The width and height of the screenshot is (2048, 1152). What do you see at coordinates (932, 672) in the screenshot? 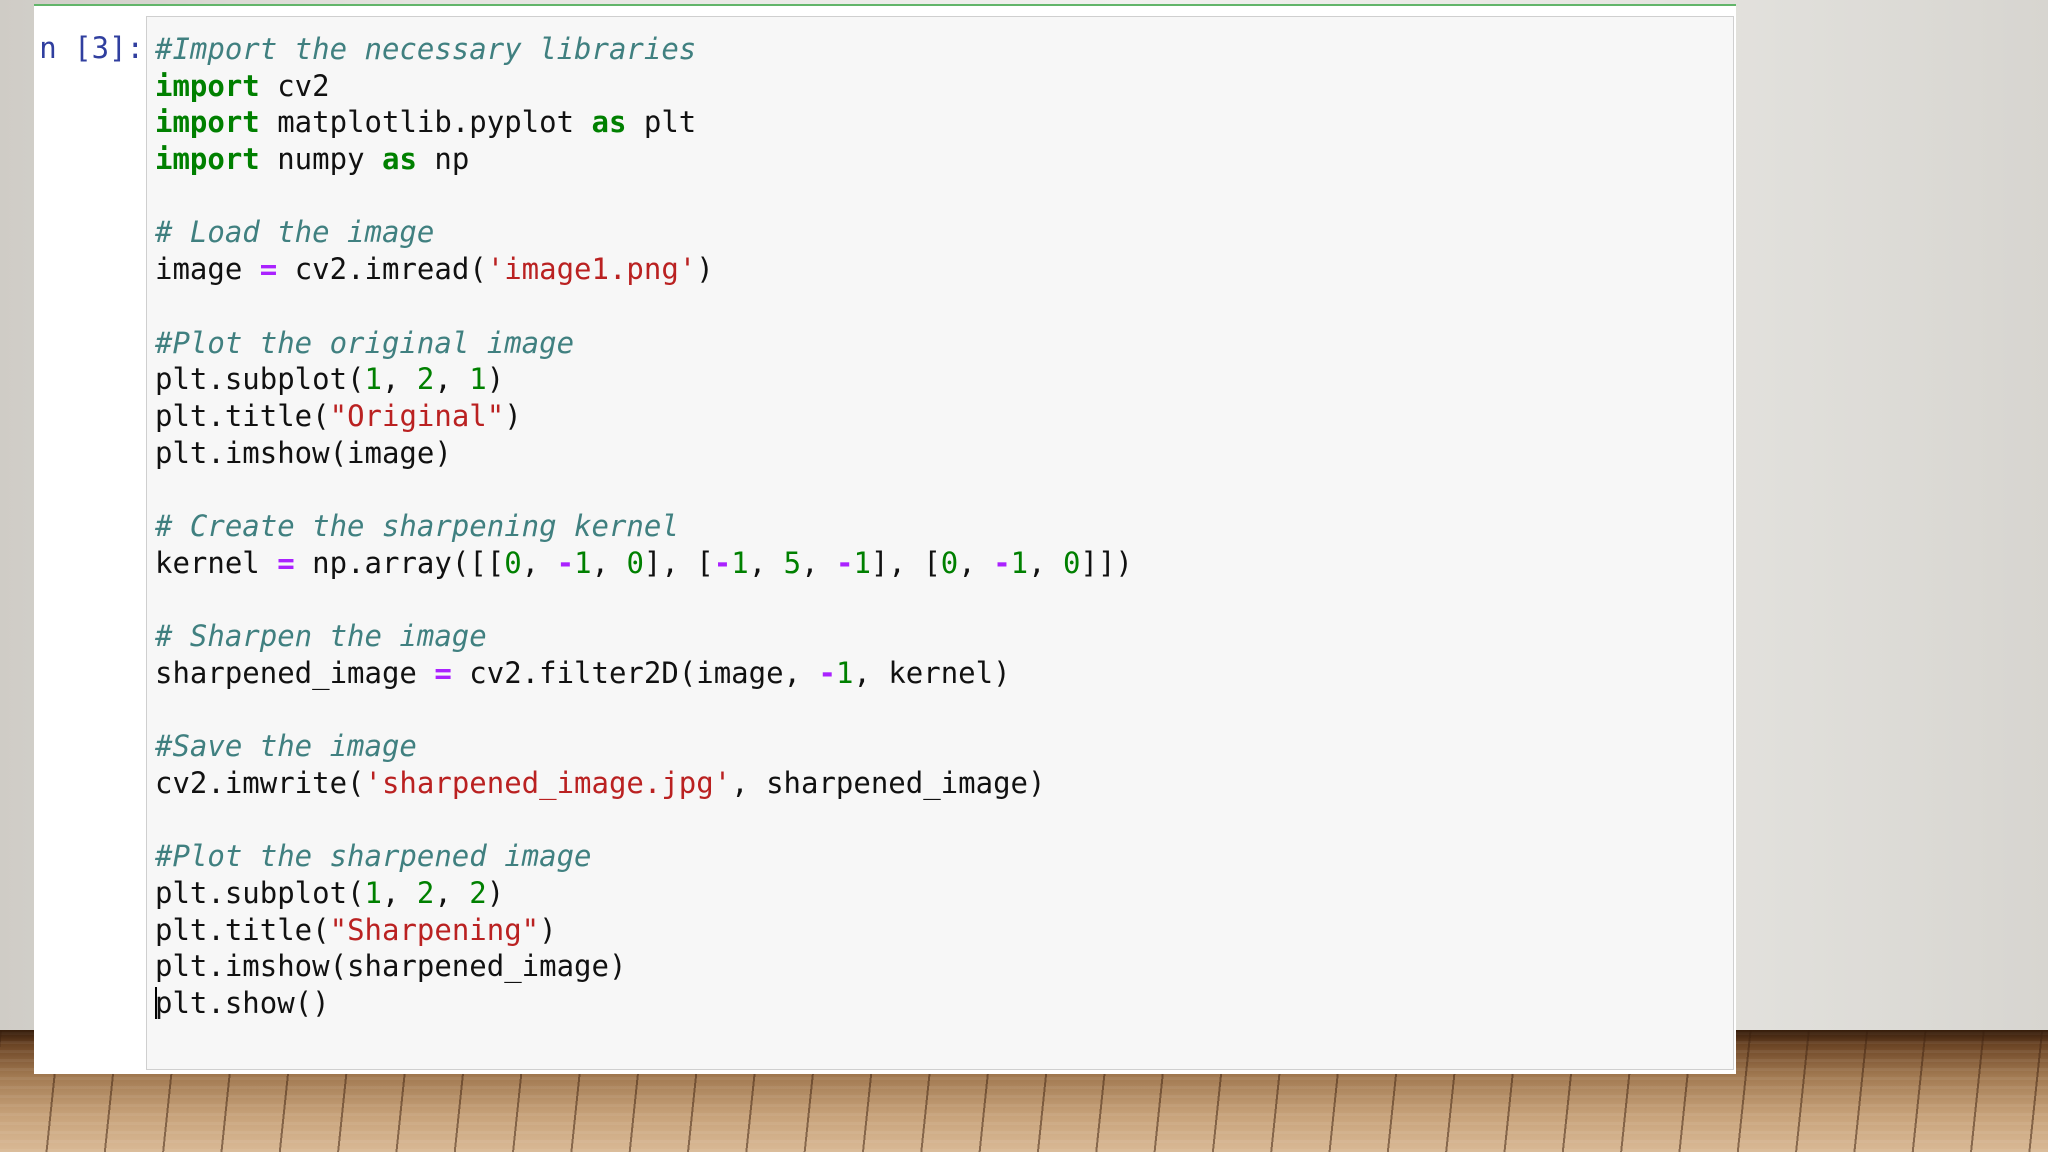
I see `code-token: , kernel)` at bounding box center [932, 672].